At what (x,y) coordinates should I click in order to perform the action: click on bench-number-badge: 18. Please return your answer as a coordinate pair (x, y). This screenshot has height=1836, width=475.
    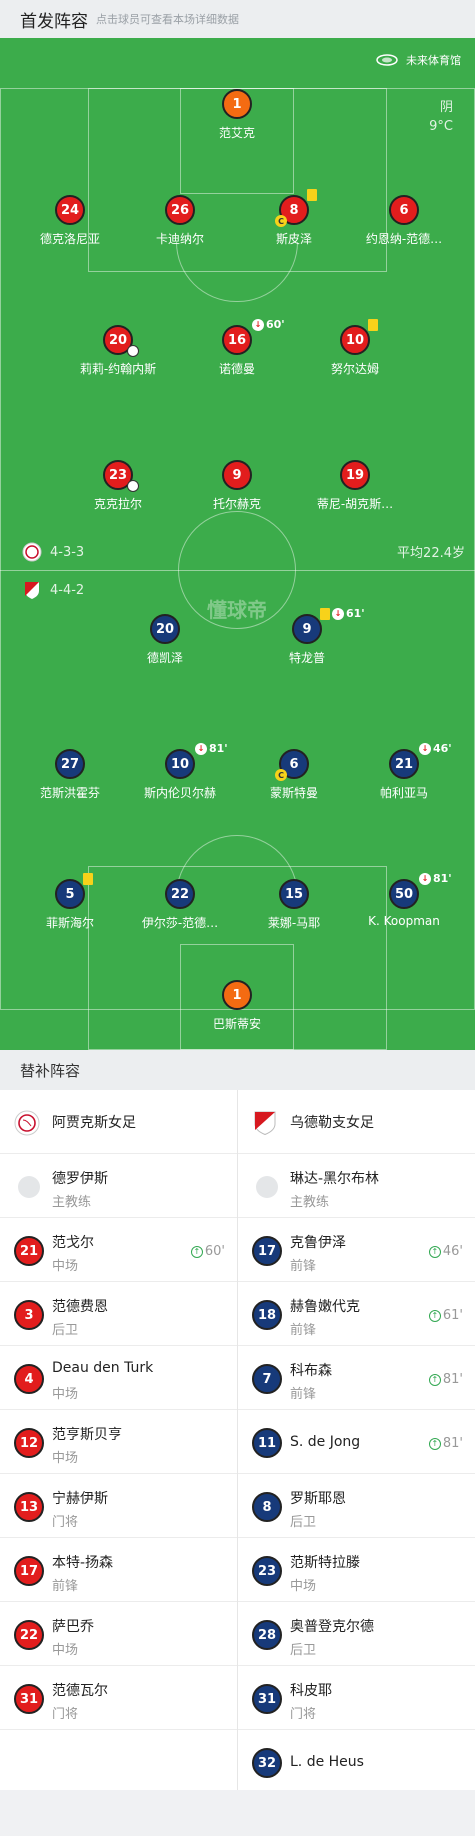
    Looking at the image, I should click on (267, 1315).